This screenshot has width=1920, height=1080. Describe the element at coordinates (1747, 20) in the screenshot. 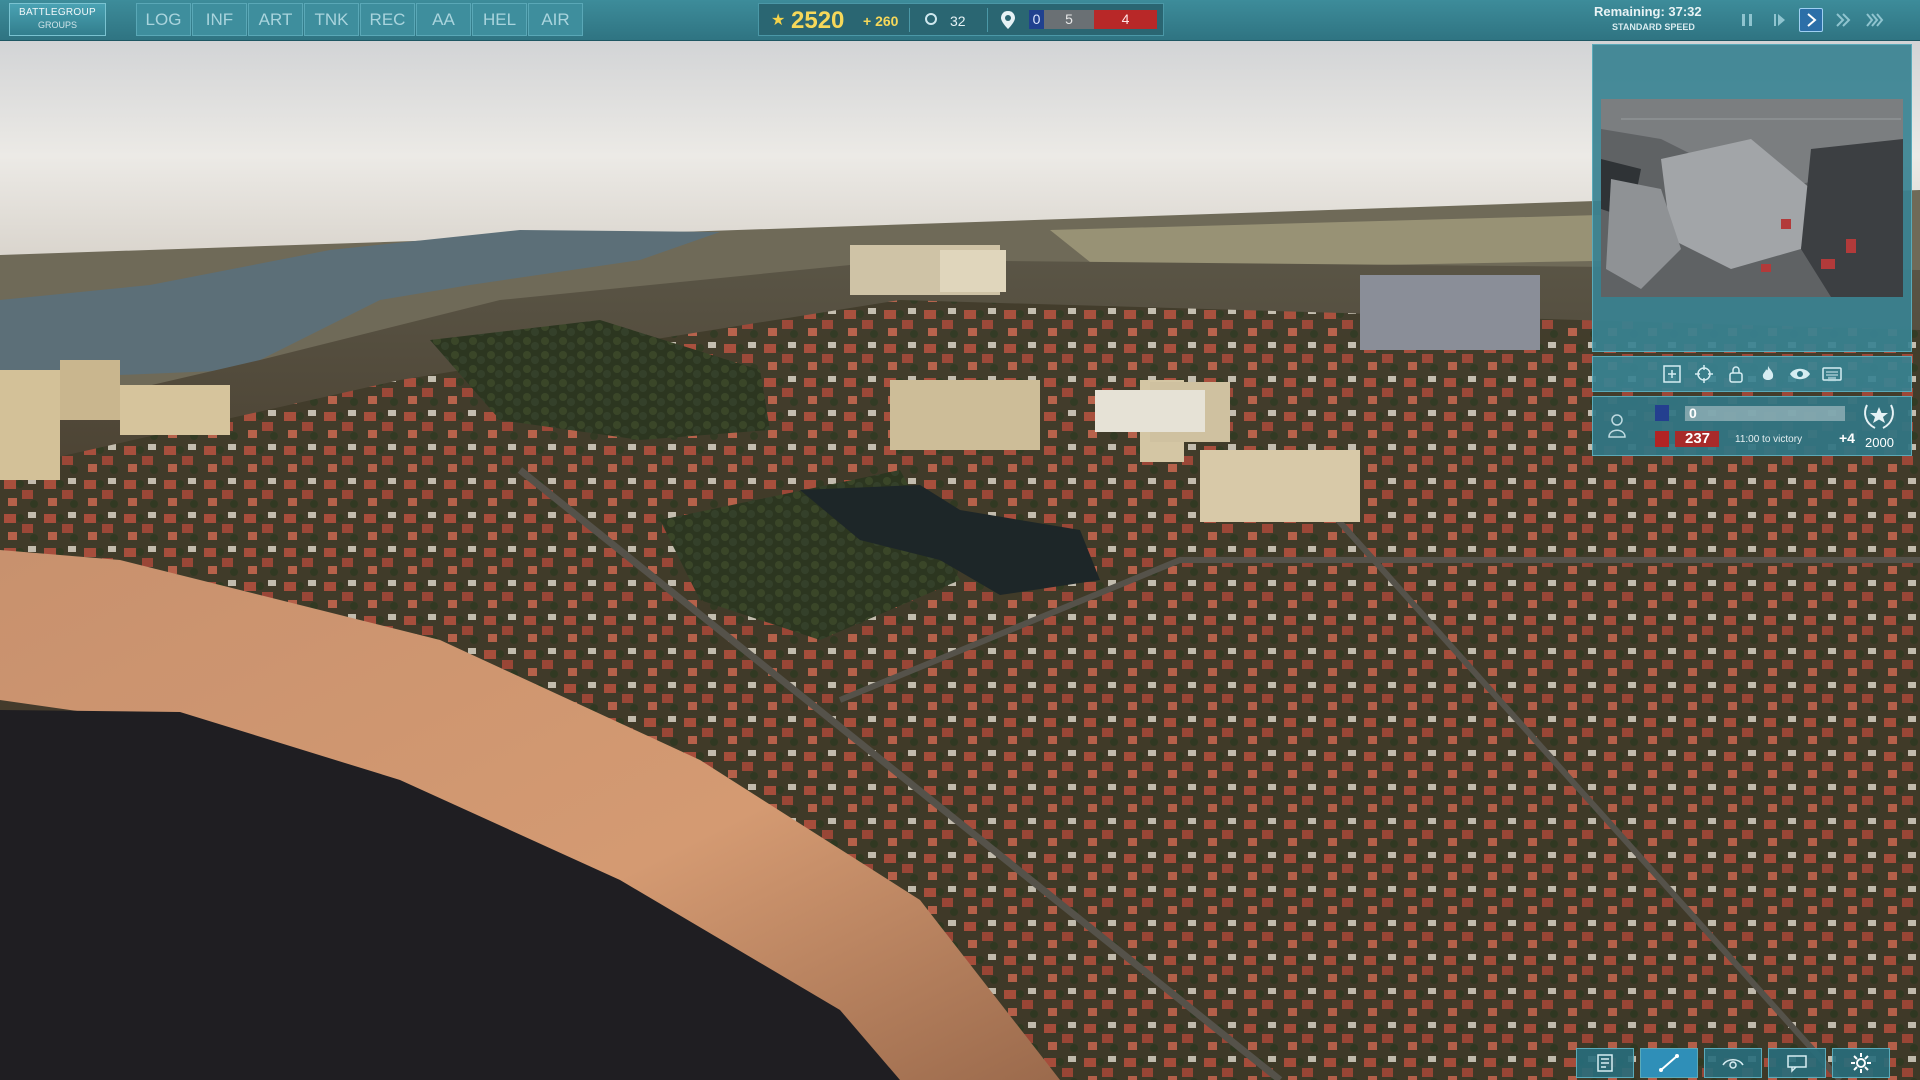

I see `pause-icon` at that location.